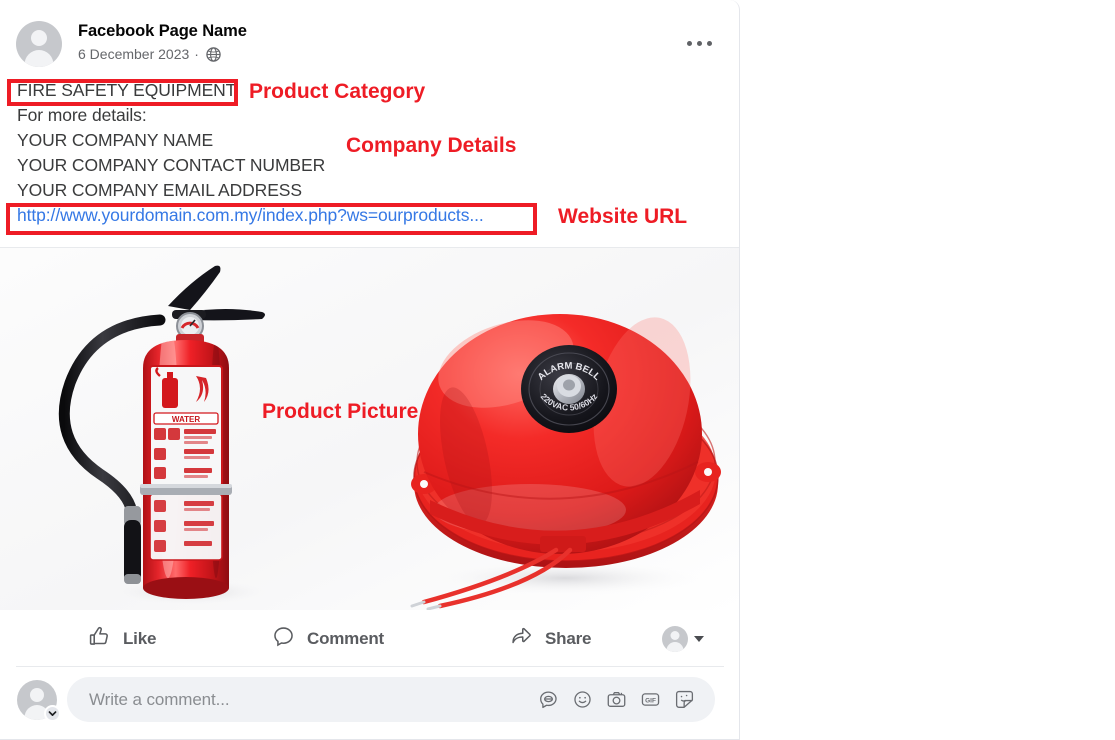 Image resolution: width=1115 pixels, height=740 pixels. Describe the element at coordinates (133, 54) in the screenshot. I see `post-date: 6 December 2023` at that location.